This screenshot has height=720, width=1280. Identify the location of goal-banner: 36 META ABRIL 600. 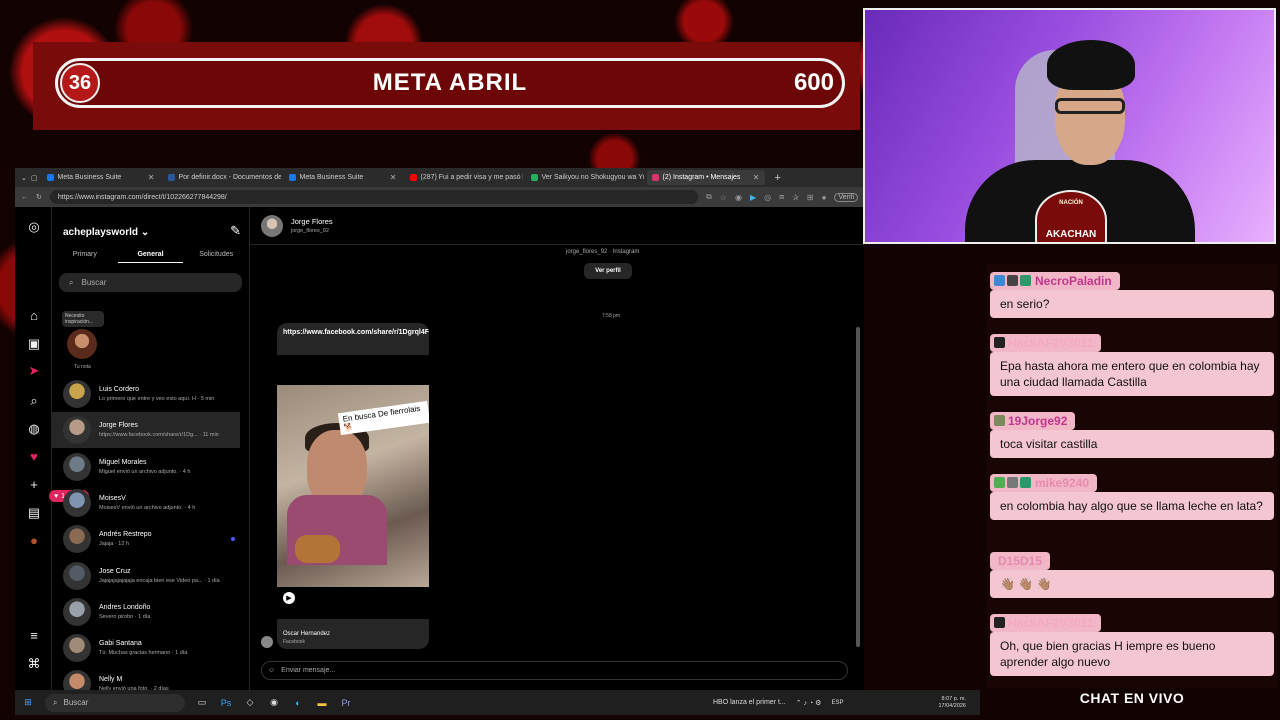
(446, 86).